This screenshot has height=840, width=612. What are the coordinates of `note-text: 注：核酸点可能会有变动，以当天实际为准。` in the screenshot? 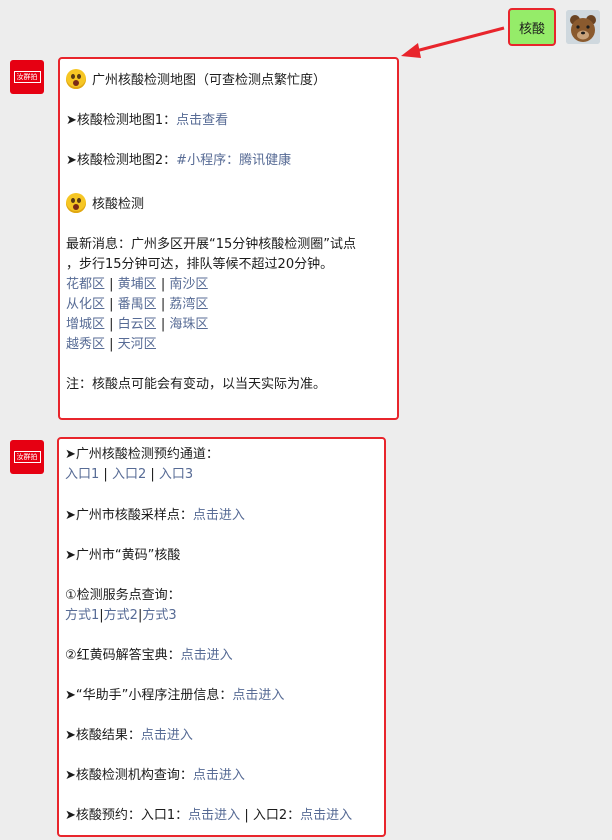 It's located at (196, 384).